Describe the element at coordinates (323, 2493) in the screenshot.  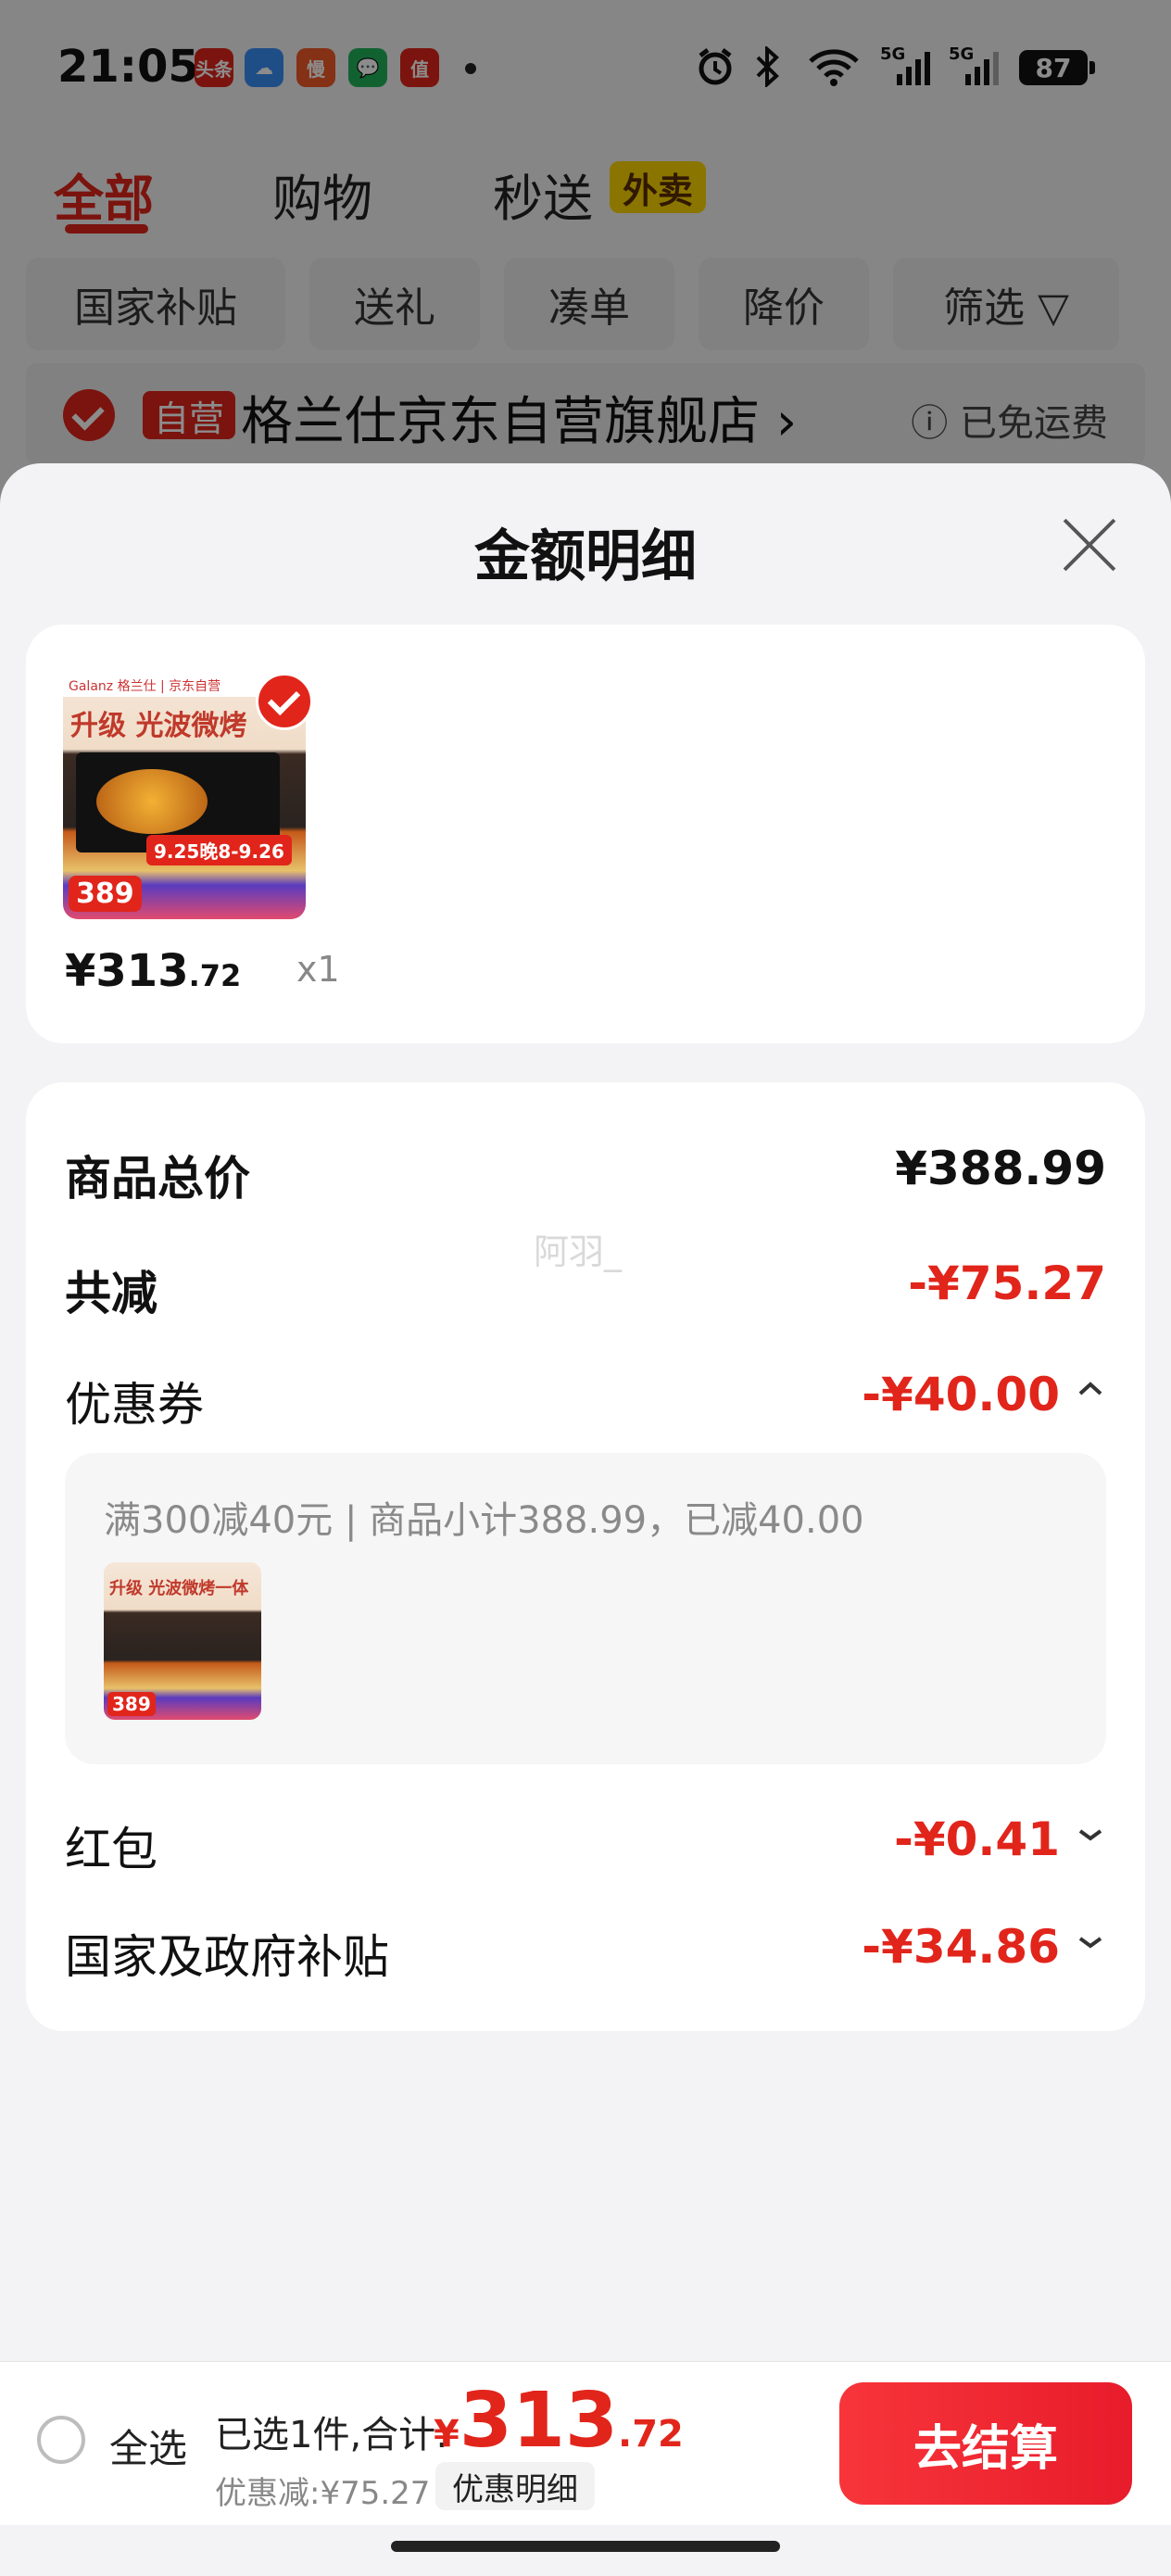
I see `discount-summary: 优惠减:¥75.27` at that location.